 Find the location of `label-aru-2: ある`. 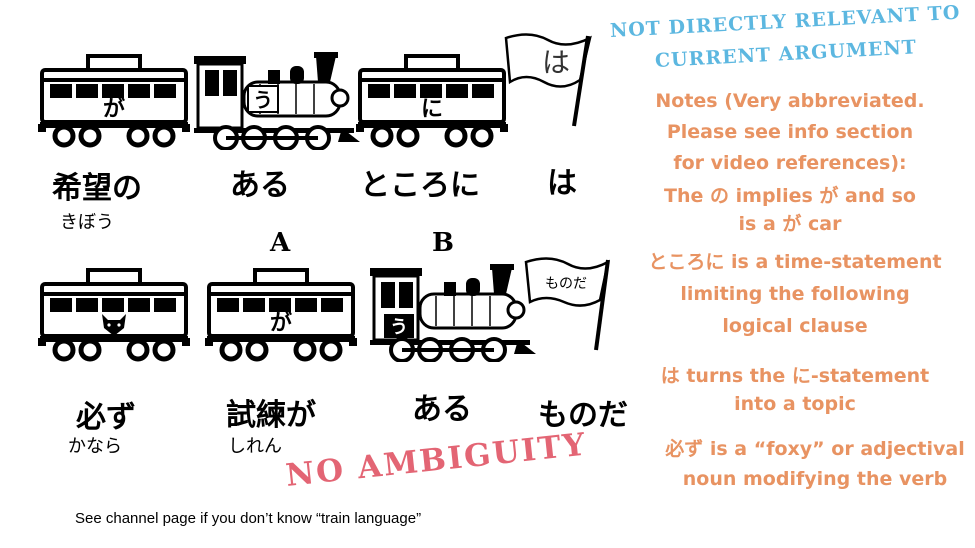

label-aru-2: ある is located at coordinates (442, 409).